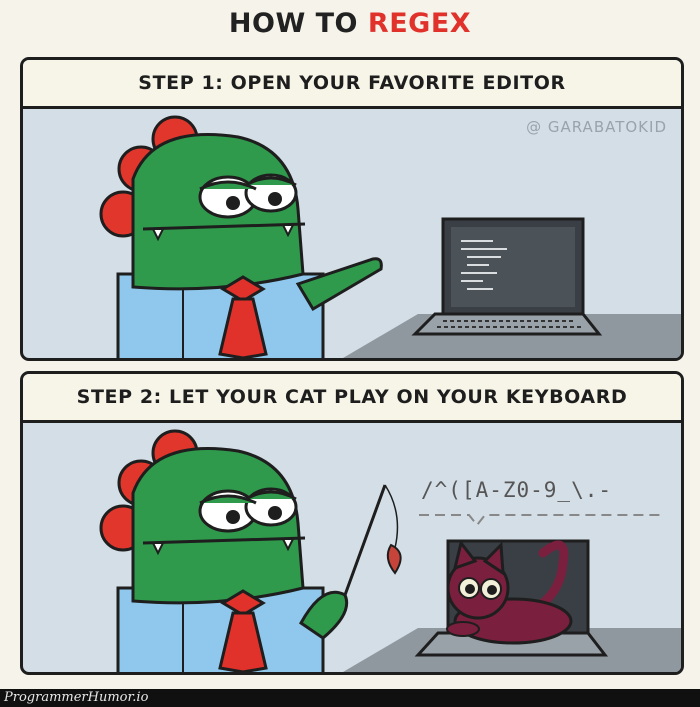  I want to click on speech-bubble-line, so click(541, 520).